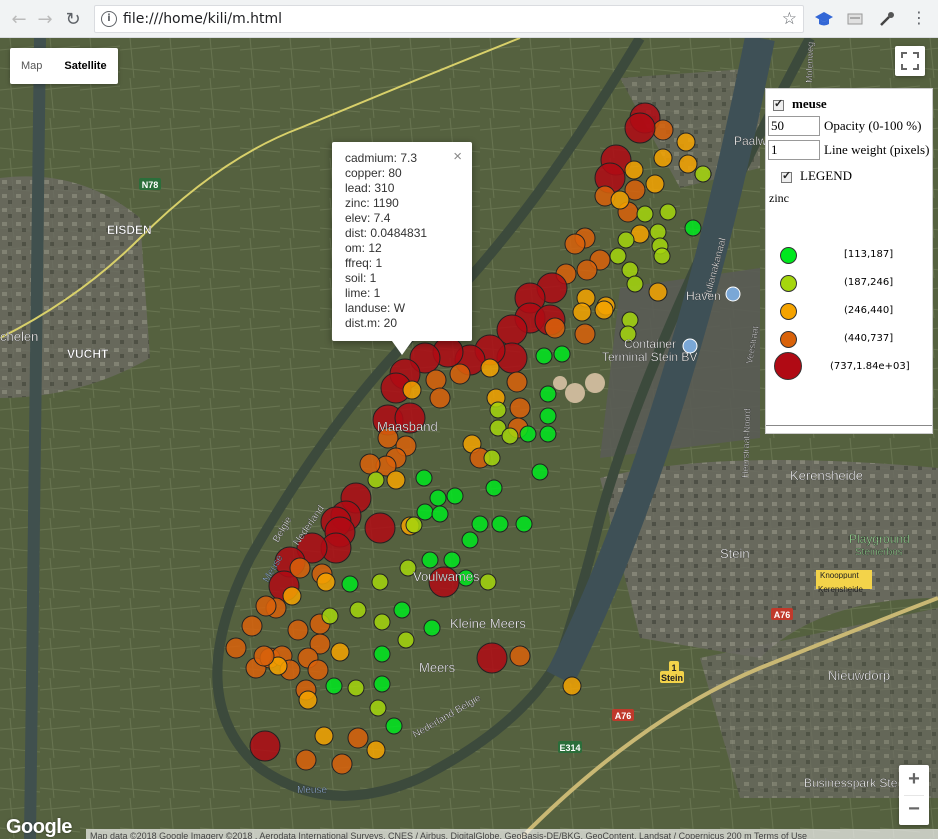 The width and height of the screenshot is (938, 839). Describe the element at coordinates (73, 19) in the screenshot. I see `reload-icon: ↻` at that location.